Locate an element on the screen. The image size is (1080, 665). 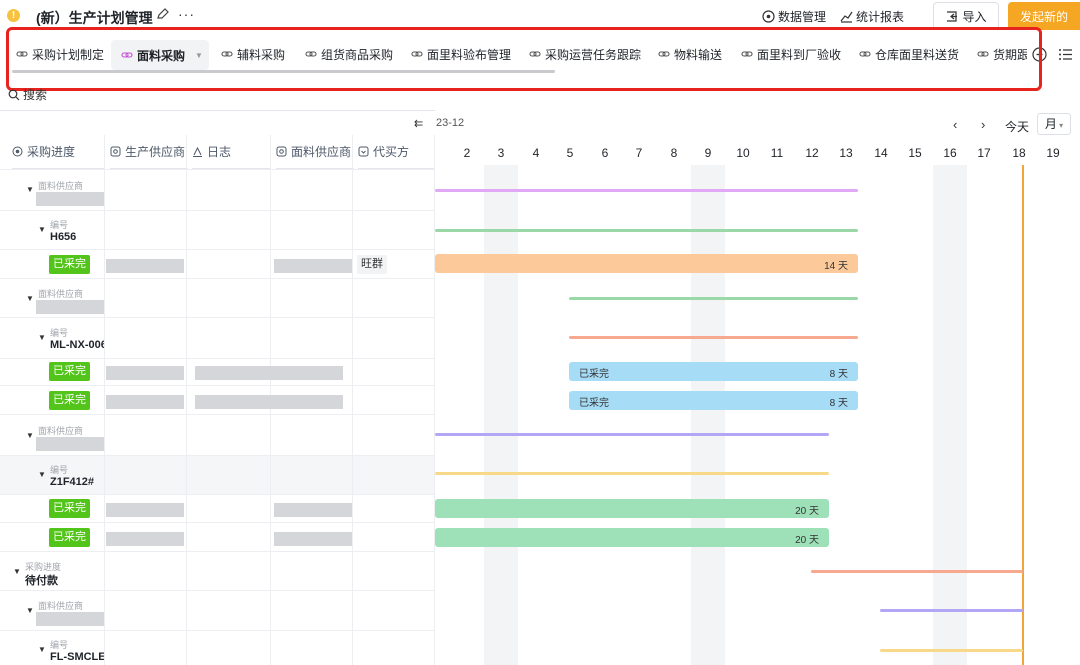
tab-label: 面里料到厂验收 is located at coordinates (799, 54).